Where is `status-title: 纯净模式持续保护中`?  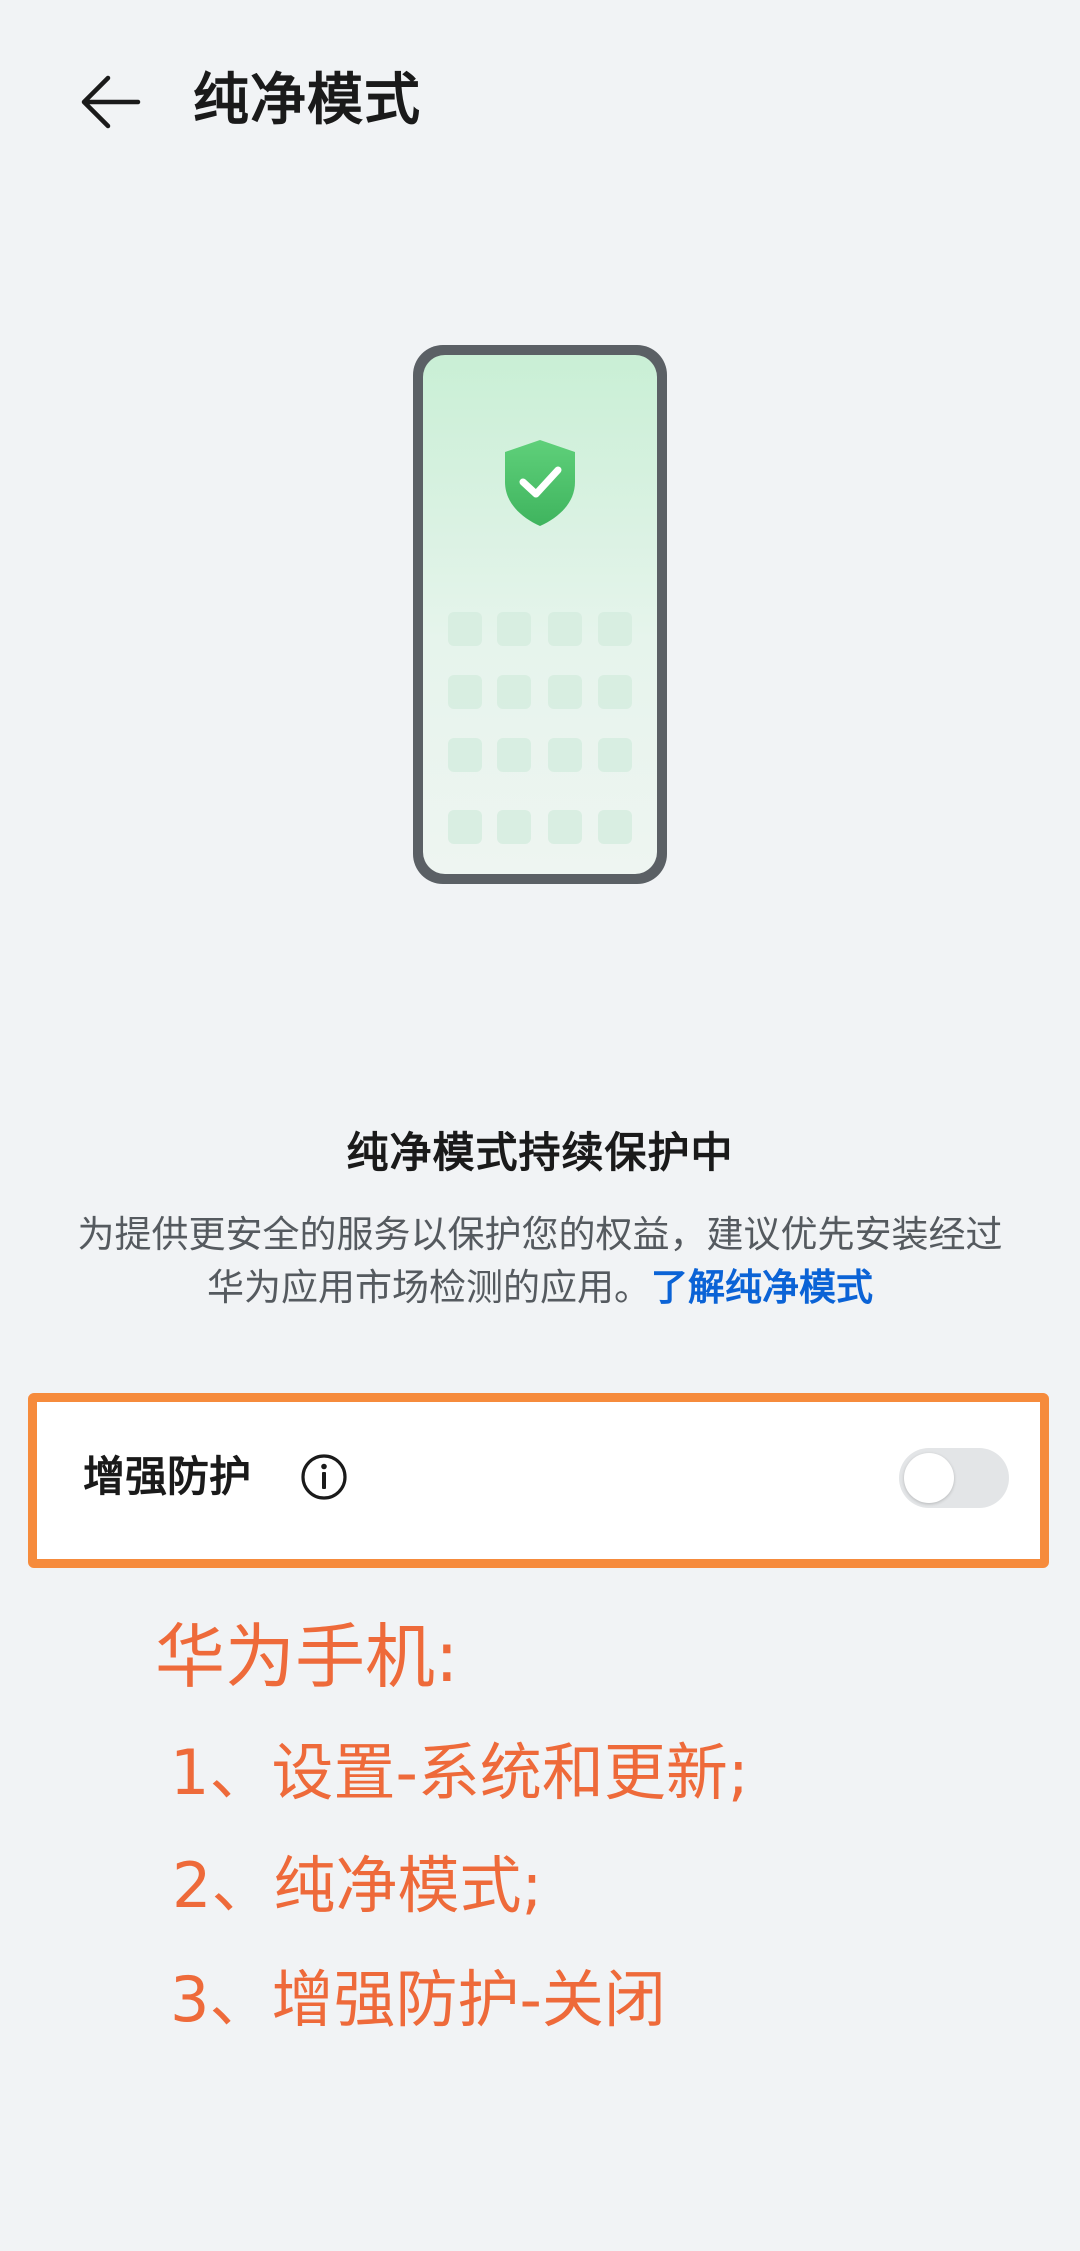
status-title: 纯净模式持续保护中 is located at coordinates (540, 1152).